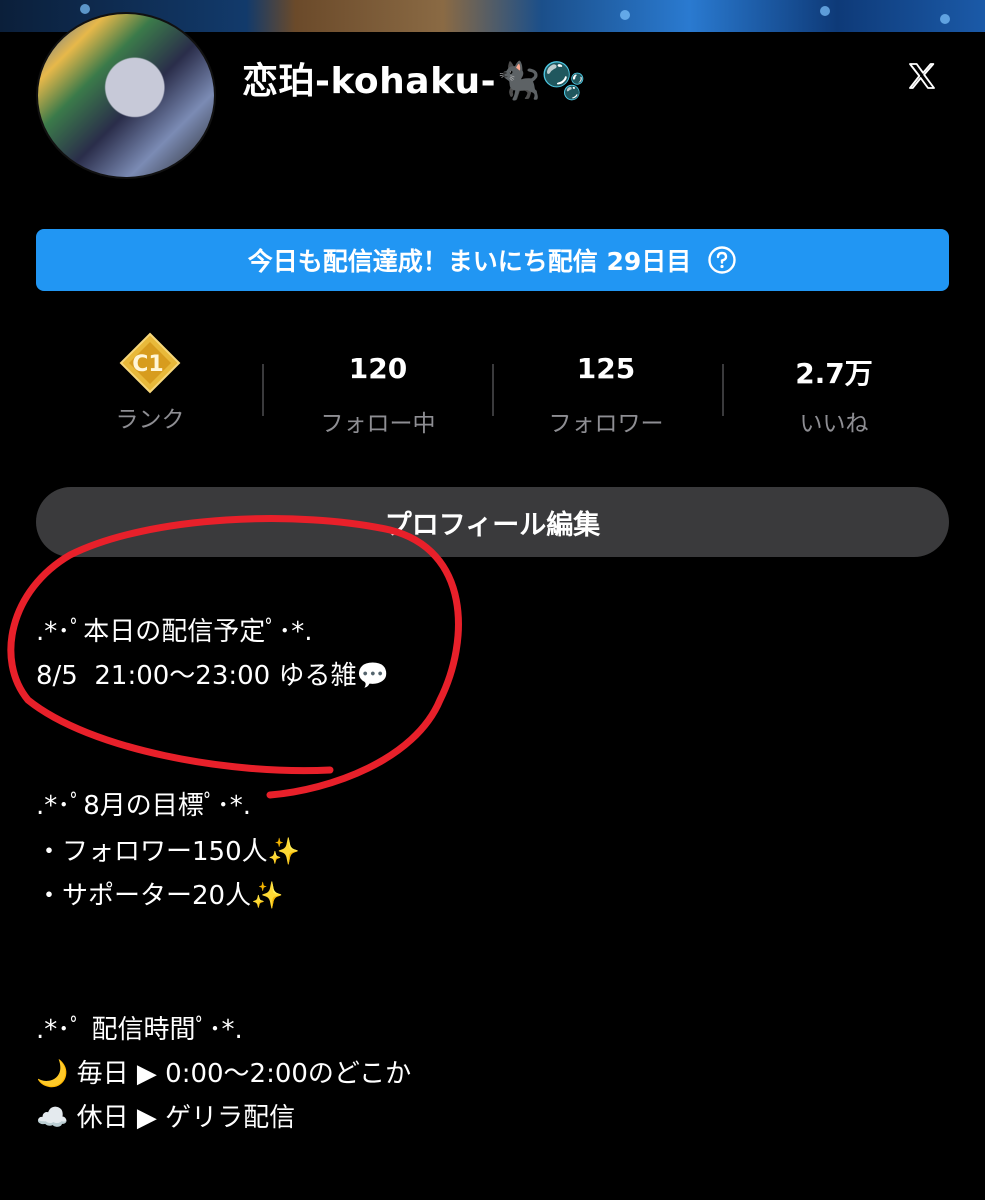 Image resolution: width=985 pixels, height=1200 pixels. I want to click on x-logo-icon, so click(922, 76).